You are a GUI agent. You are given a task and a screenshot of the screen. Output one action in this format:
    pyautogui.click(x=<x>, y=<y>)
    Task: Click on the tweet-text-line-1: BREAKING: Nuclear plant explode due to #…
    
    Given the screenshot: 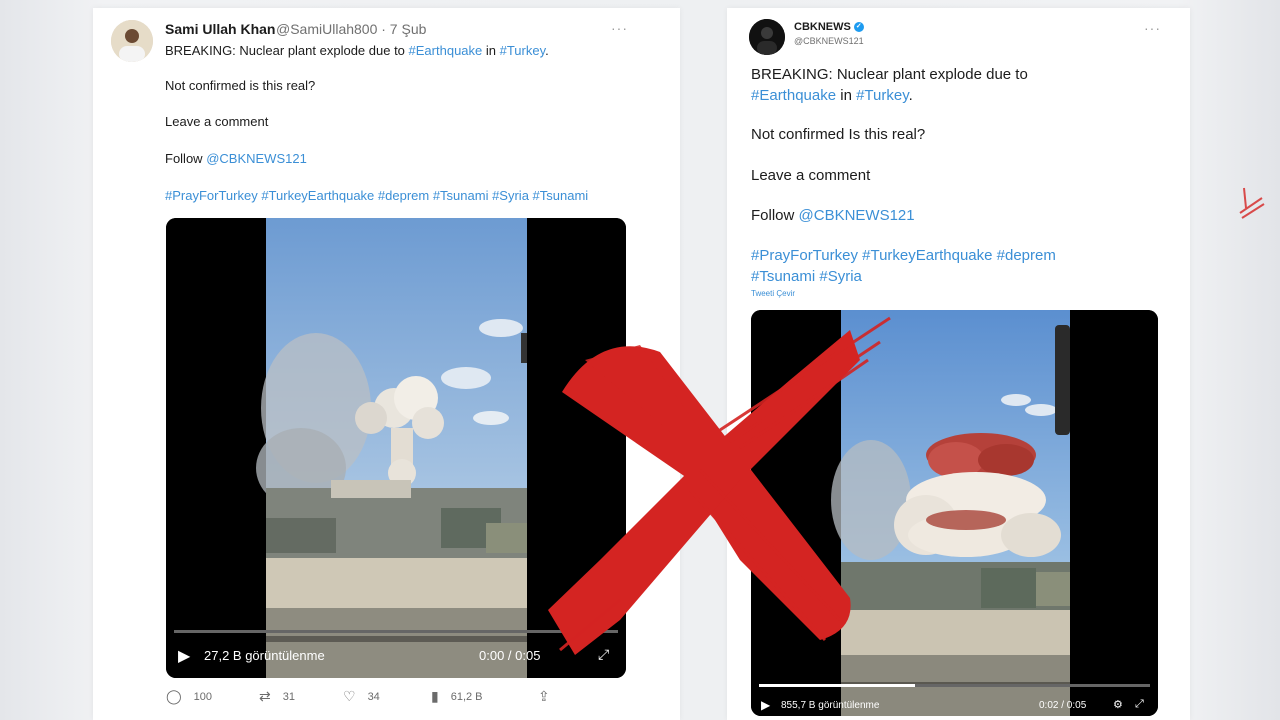 What is the action you would take?
    pyautogui.click(x=357, y=50)
    